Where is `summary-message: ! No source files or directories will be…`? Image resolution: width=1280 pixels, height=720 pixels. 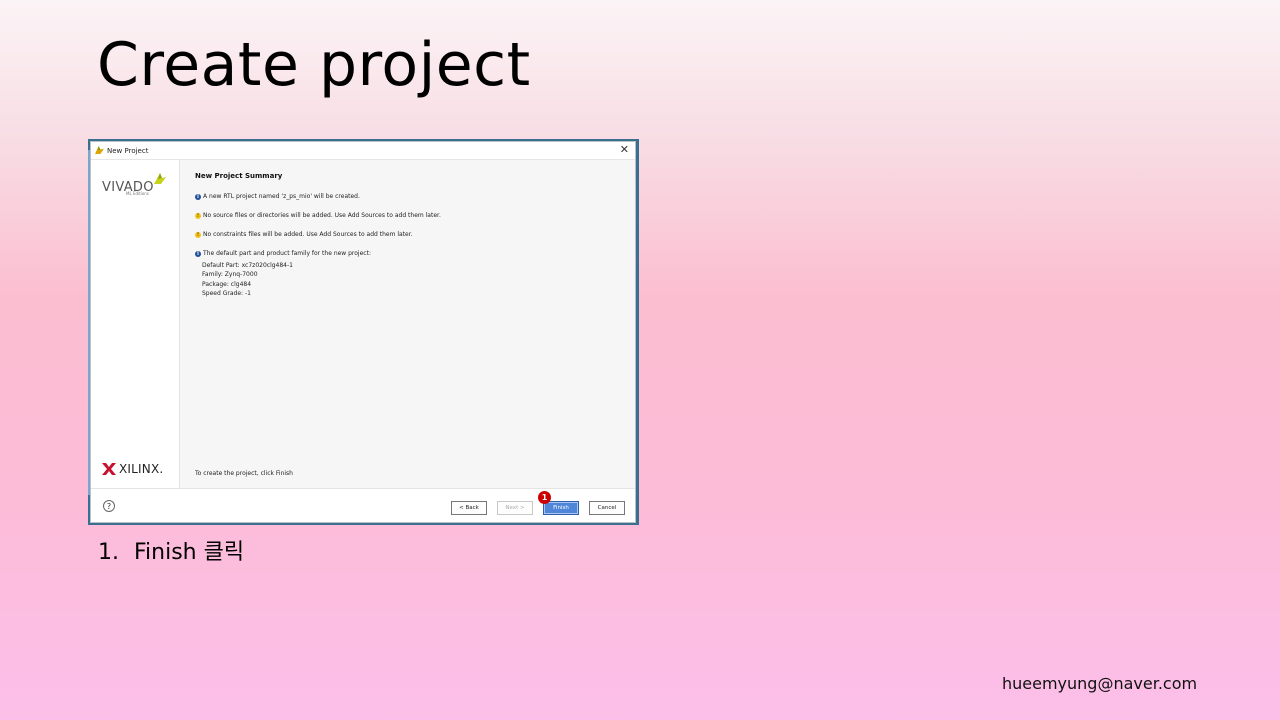 summary-message: ! No source files or directories will be… is located at coordinates (318, 215).